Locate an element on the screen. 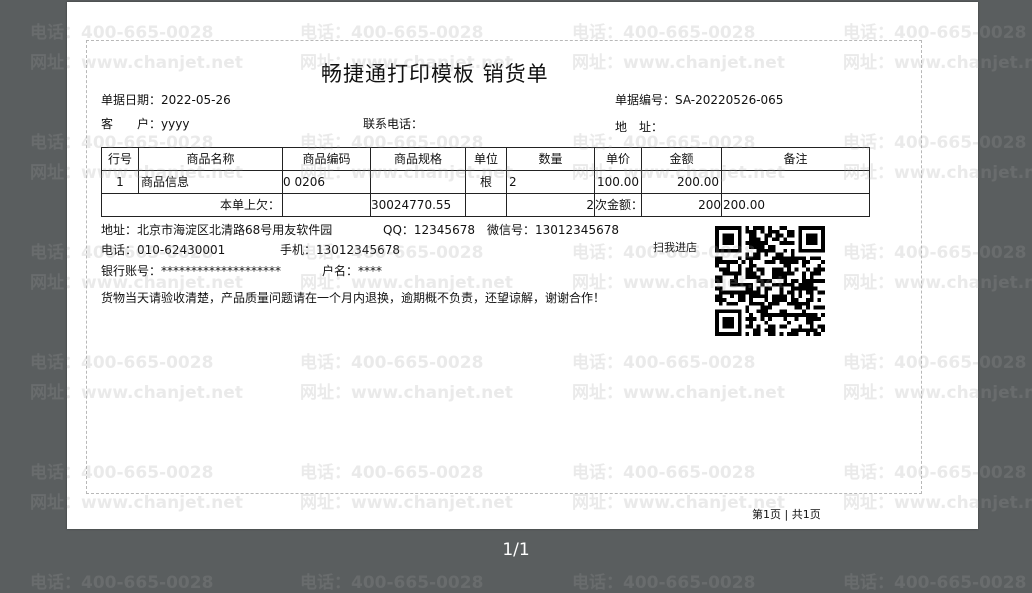 The width and height of the screenshot is (1032, 593). date-field: 单据日期：2022-05-26 is located at coordinates (166, 100).